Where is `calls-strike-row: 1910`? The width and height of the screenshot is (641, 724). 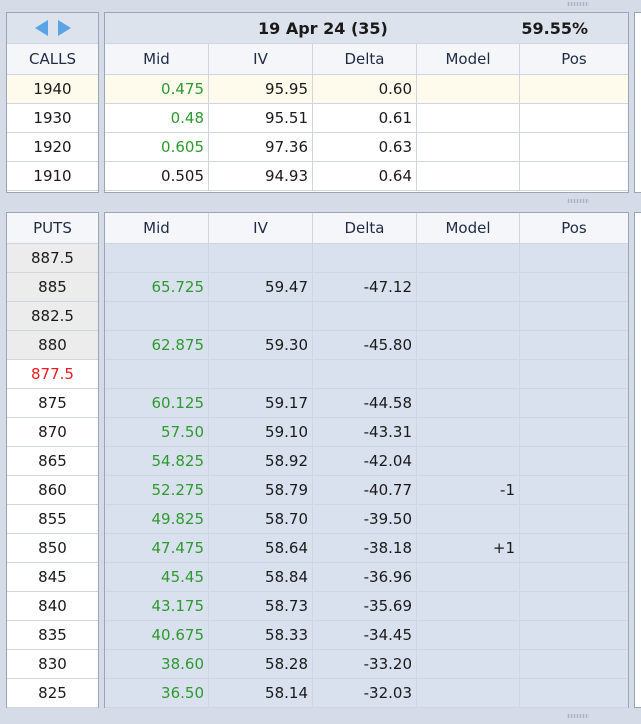
calls-strike-row: 1910 is located at coordinates (52, 176).